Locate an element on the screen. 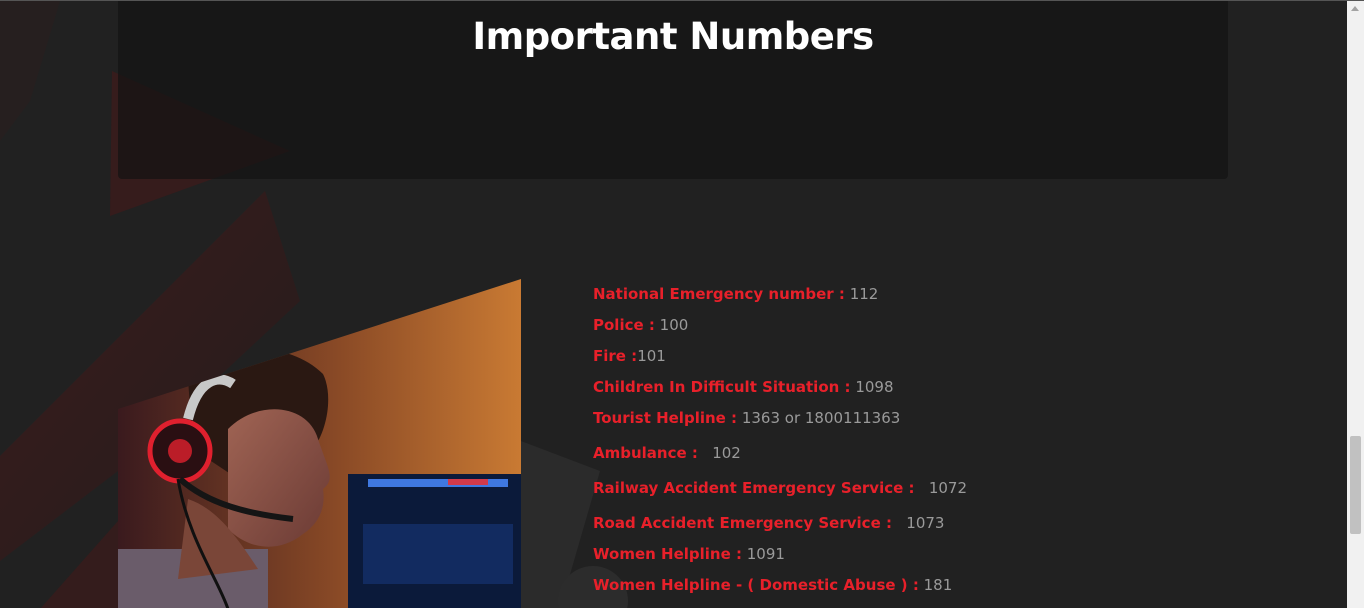 Image resolution: width=1364 pixels, height=608 pixels. list-item: Ambulance : 102 is located at coordinates (667, 453).